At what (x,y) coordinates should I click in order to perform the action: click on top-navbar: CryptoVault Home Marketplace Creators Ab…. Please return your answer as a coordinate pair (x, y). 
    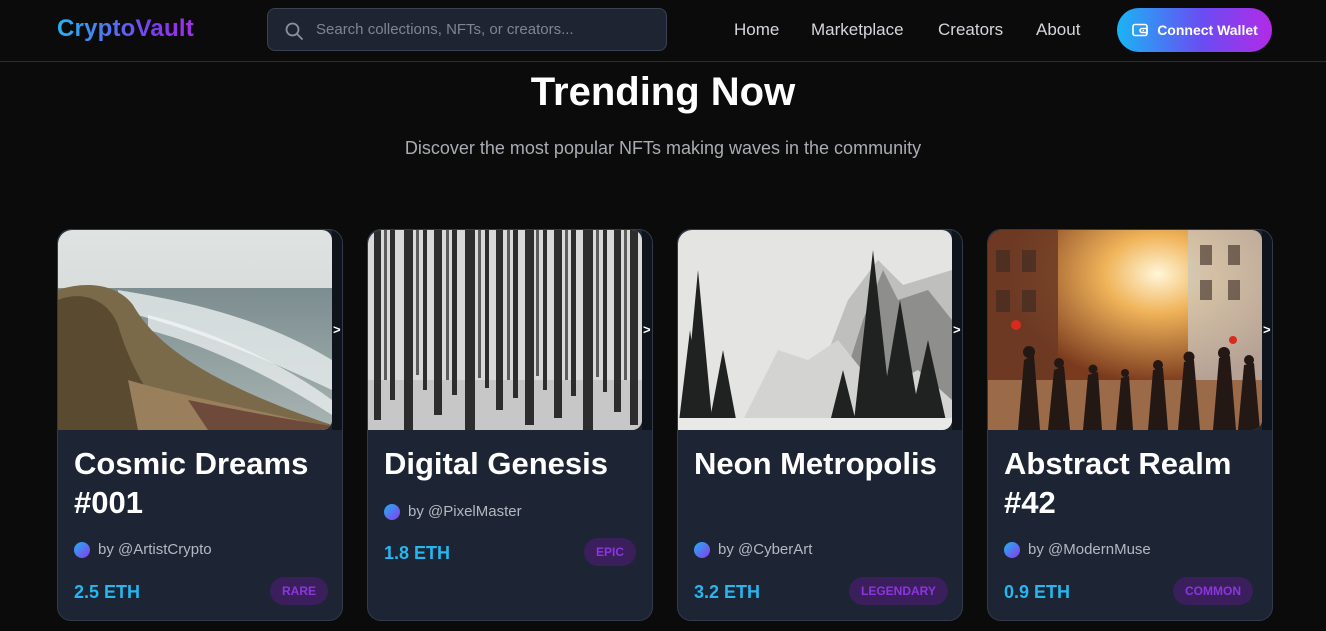
    Looking at the image, I should click on (663, 31).